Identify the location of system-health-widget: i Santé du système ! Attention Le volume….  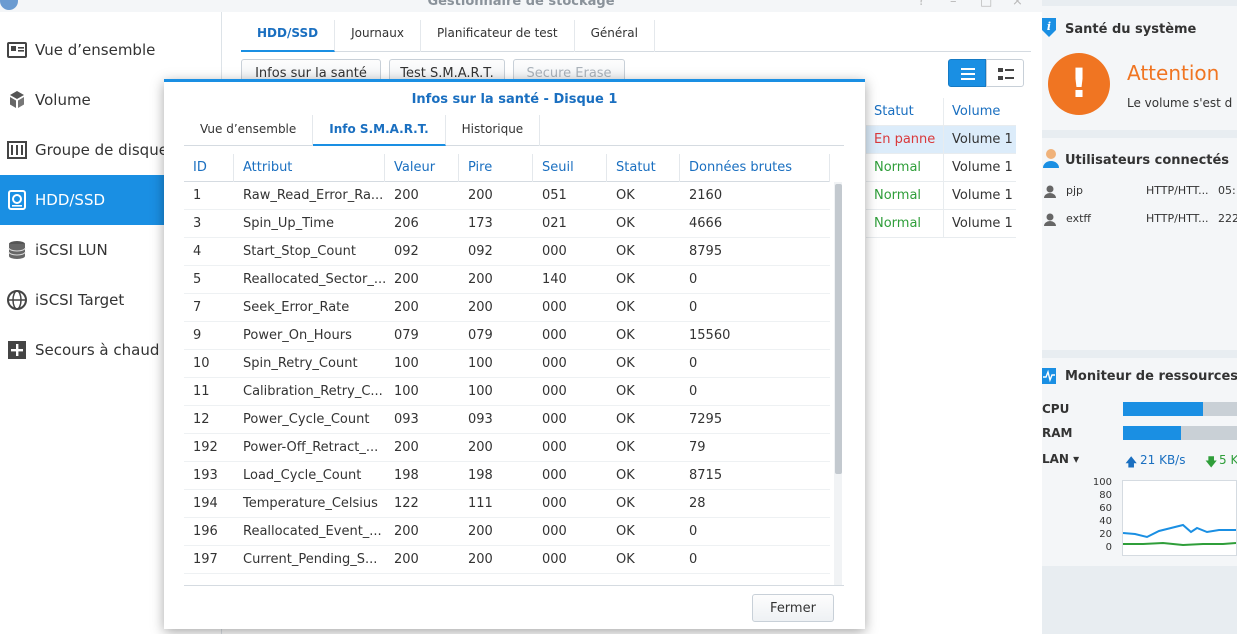
(1139, 68).